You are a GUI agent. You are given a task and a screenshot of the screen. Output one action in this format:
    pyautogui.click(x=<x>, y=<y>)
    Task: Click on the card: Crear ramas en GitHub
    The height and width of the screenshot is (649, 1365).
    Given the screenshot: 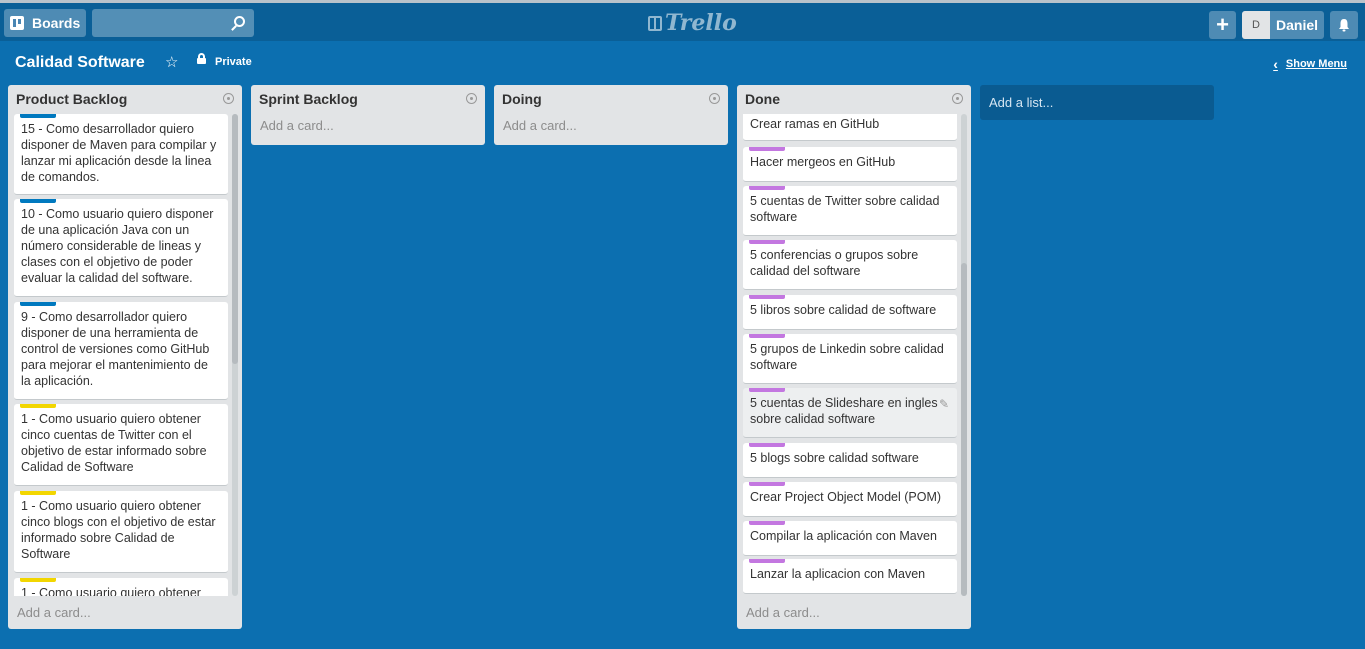 What is the action you would take?
    pyautogui.click(x=850, y=127)
    